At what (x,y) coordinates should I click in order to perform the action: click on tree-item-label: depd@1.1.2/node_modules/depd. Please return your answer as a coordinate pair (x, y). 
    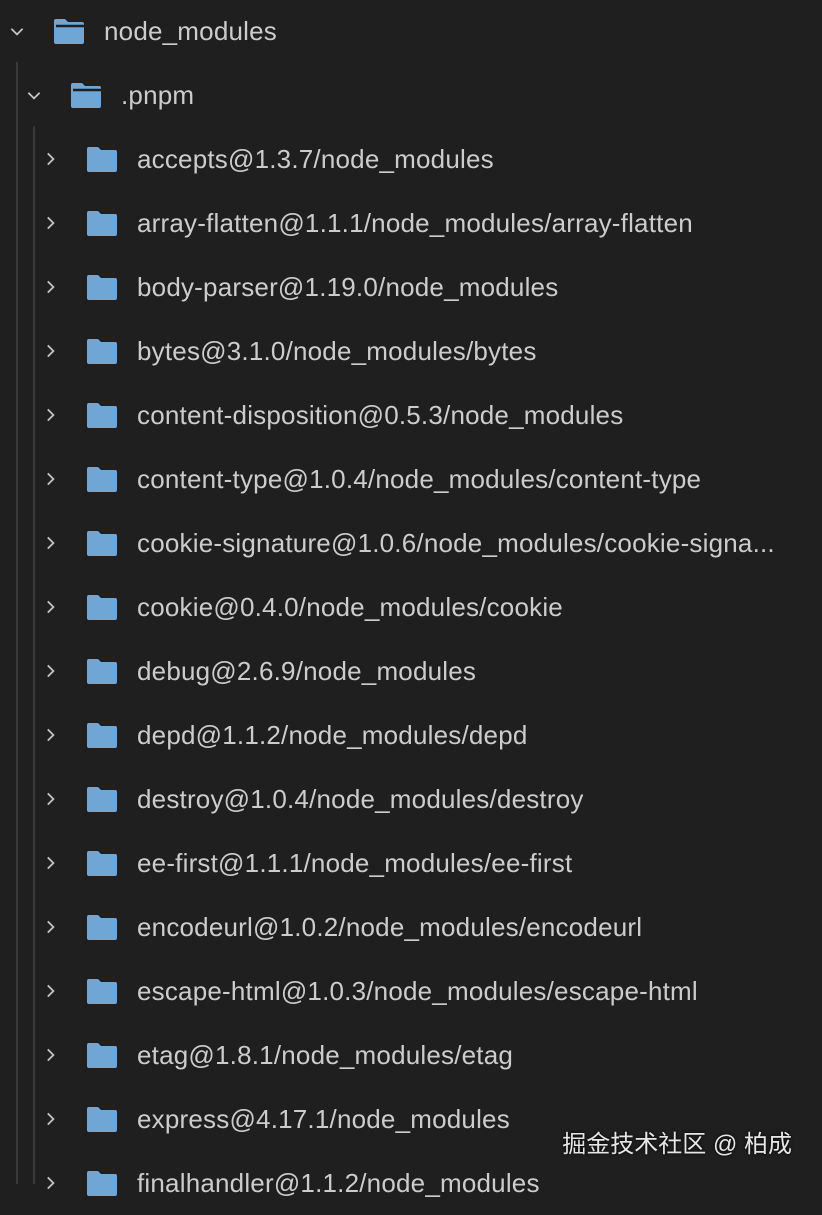
    Looking at the image, I should click on (332, 734).